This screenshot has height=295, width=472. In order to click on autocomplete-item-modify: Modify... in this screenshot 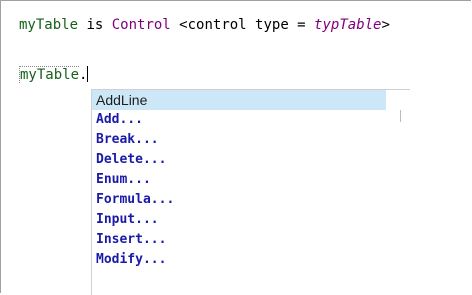, I will do `click(129, 260)`.